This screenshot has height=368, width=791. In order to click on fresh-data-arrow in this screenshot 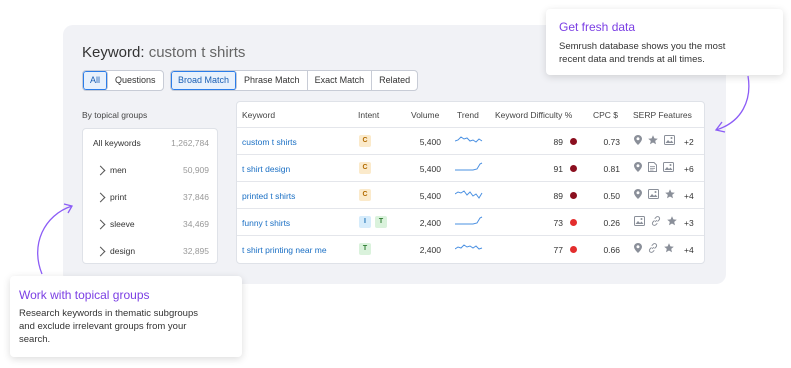, I will do `click(732, 103)`.